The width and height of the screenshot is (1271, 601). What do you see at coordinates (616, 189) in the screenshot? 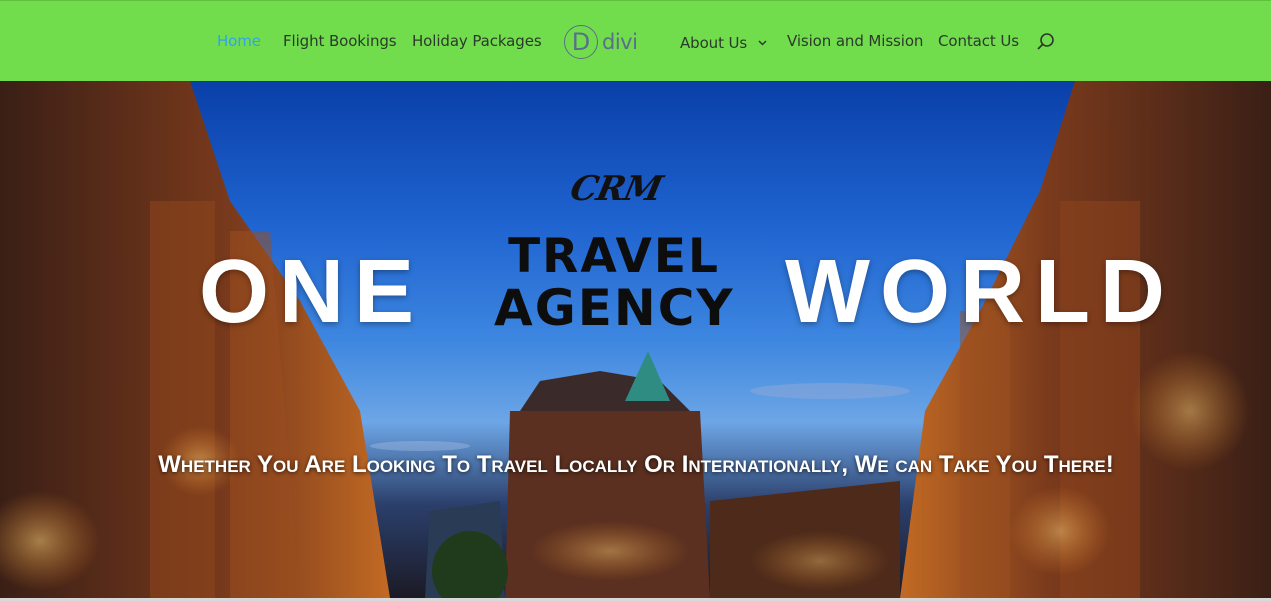
I see `crm-logo-text: CRM` at bounding box center [616, 189].